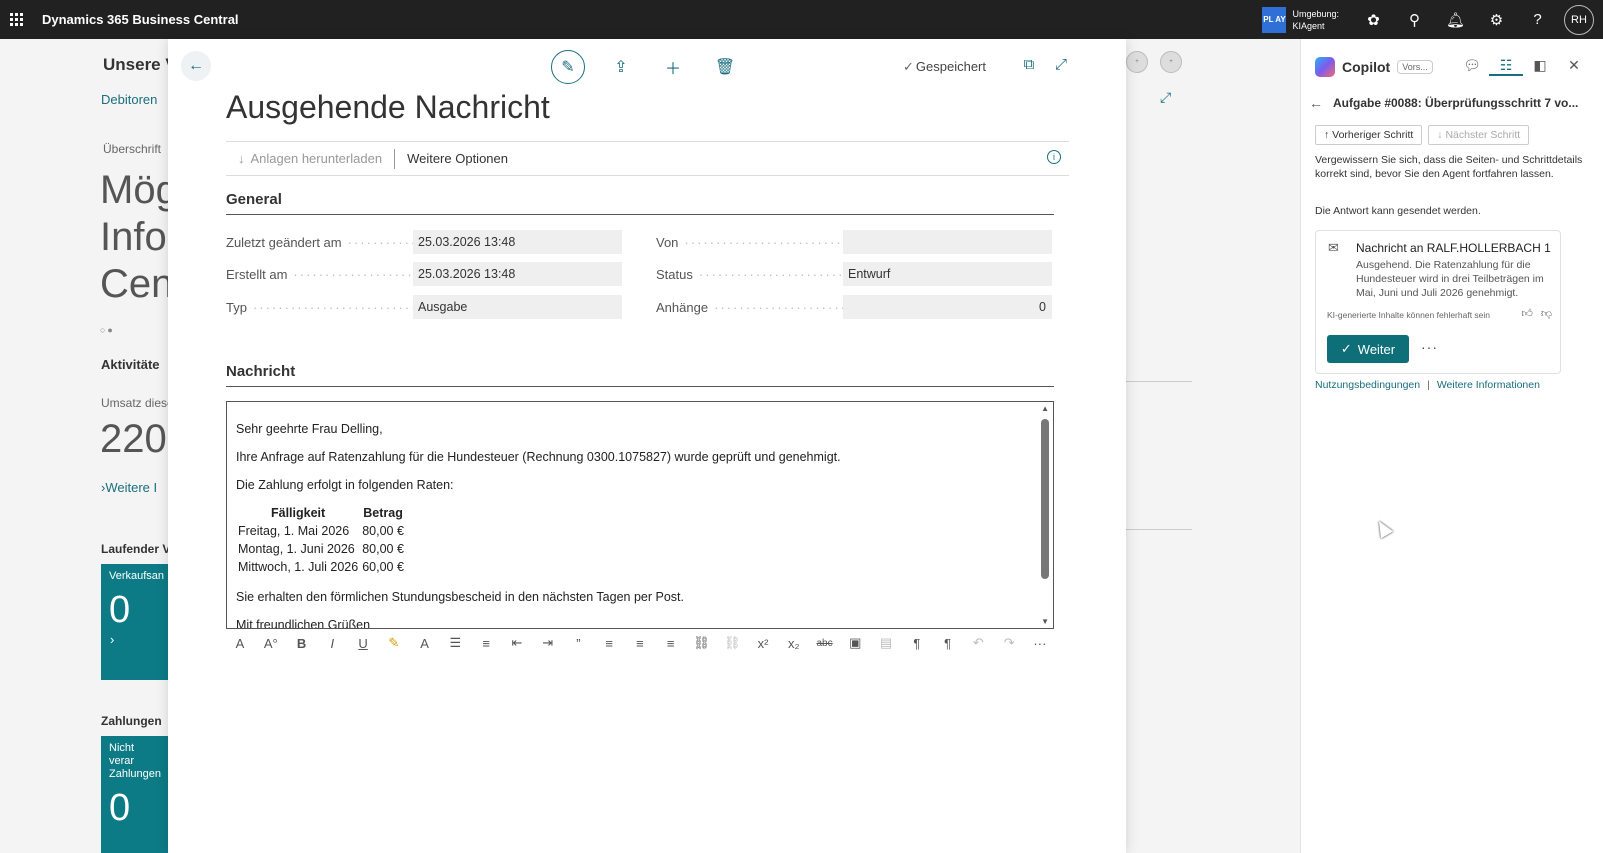 The height and width of the screenshot is (853, 1603). Describe the element at coordinates (673, 67) in the screenshot. I see `new-button: ＋` at that location.